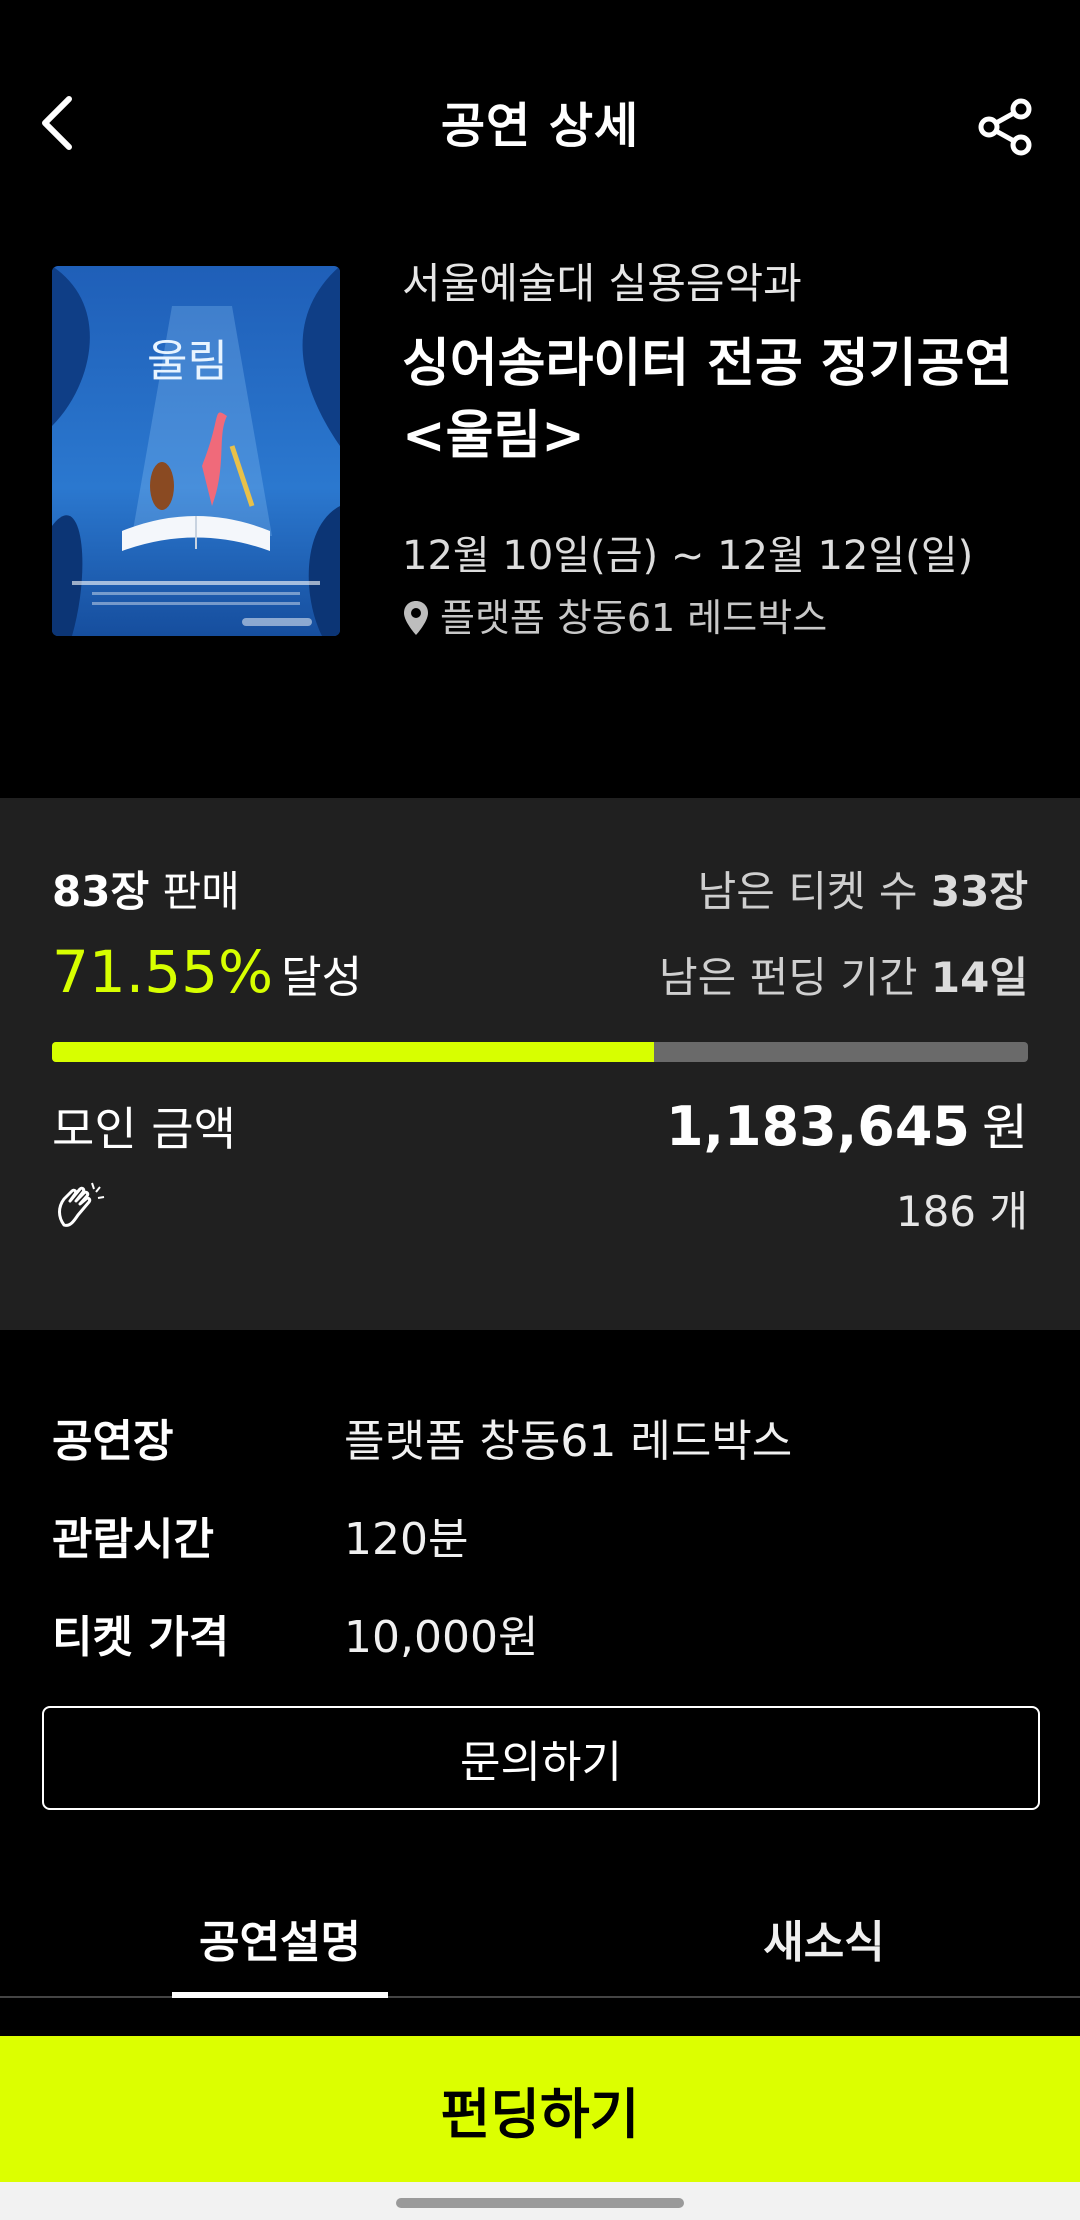 The image size is (1080, 2220). I want to click on raised-amount-value: 1,183,645, so click(817, 1126).